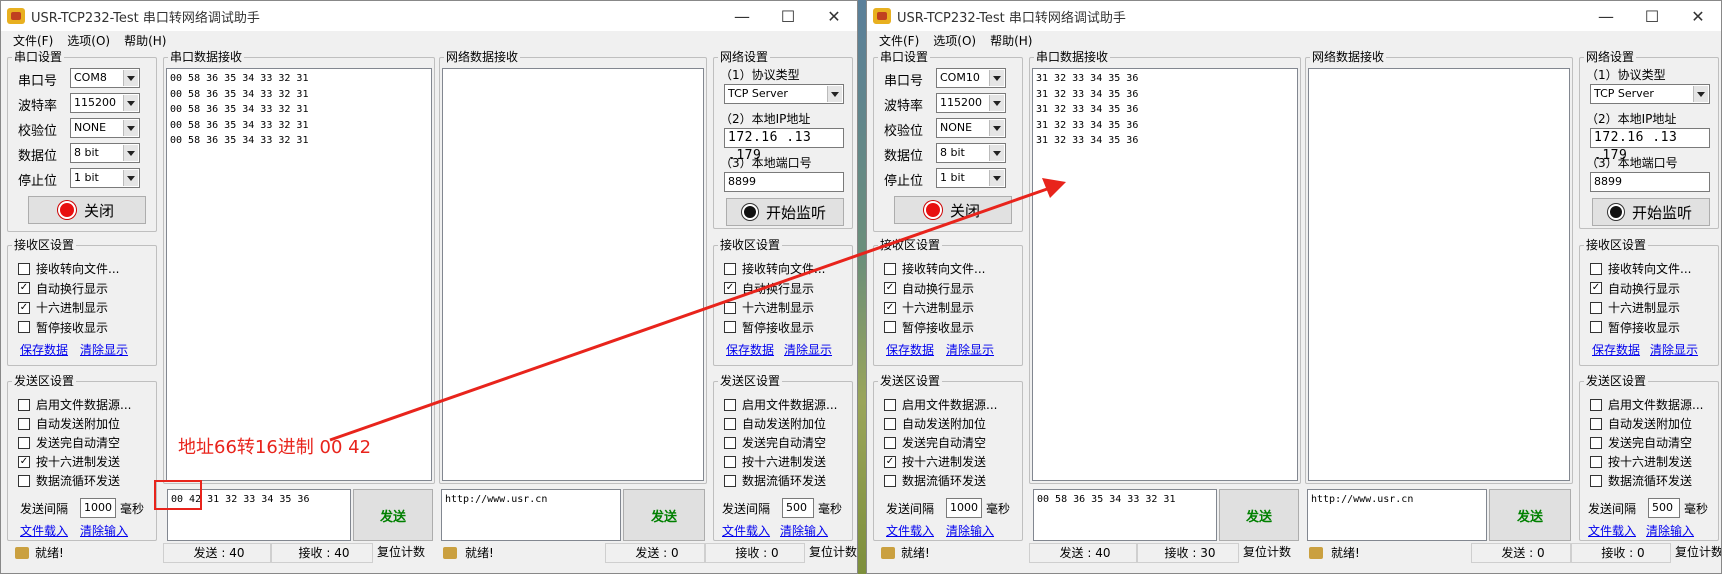 This screenshot has width=1722, height=574. What do you see at coordinates (1271, 553) in the screenshot?
I see `serial-reset-count: 复位计数` at bounding box center [1271, 553].